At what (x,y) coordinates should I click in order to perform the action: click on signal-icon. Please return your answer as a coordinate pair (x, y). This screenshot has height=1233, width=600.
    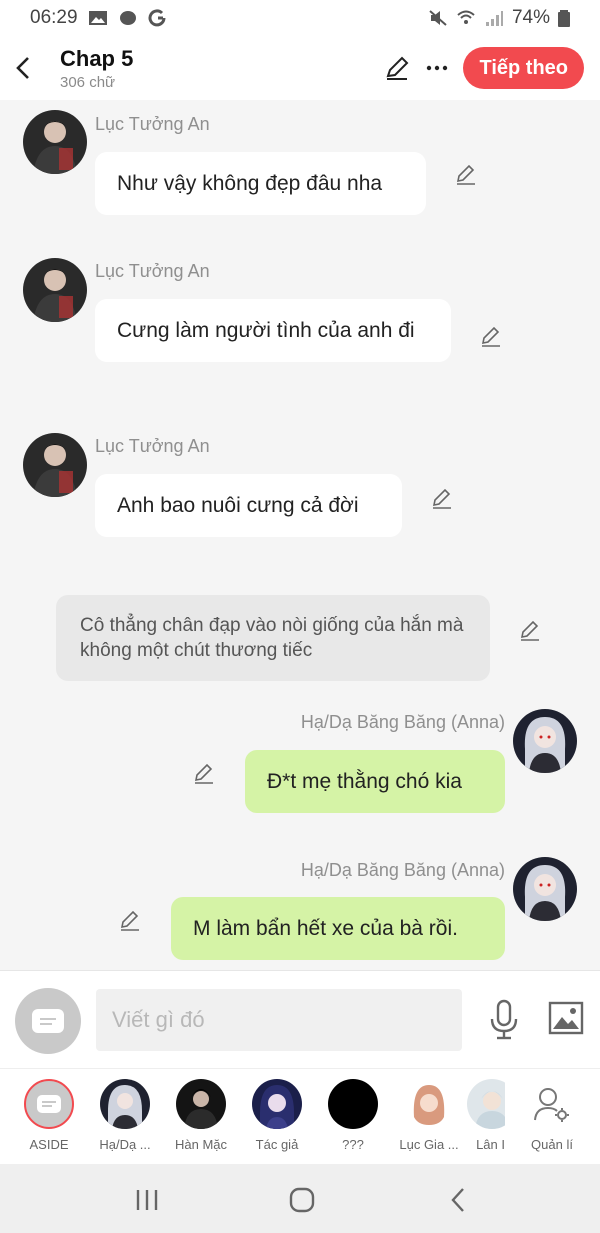
    Looking at the image, I should click on (494, 18).